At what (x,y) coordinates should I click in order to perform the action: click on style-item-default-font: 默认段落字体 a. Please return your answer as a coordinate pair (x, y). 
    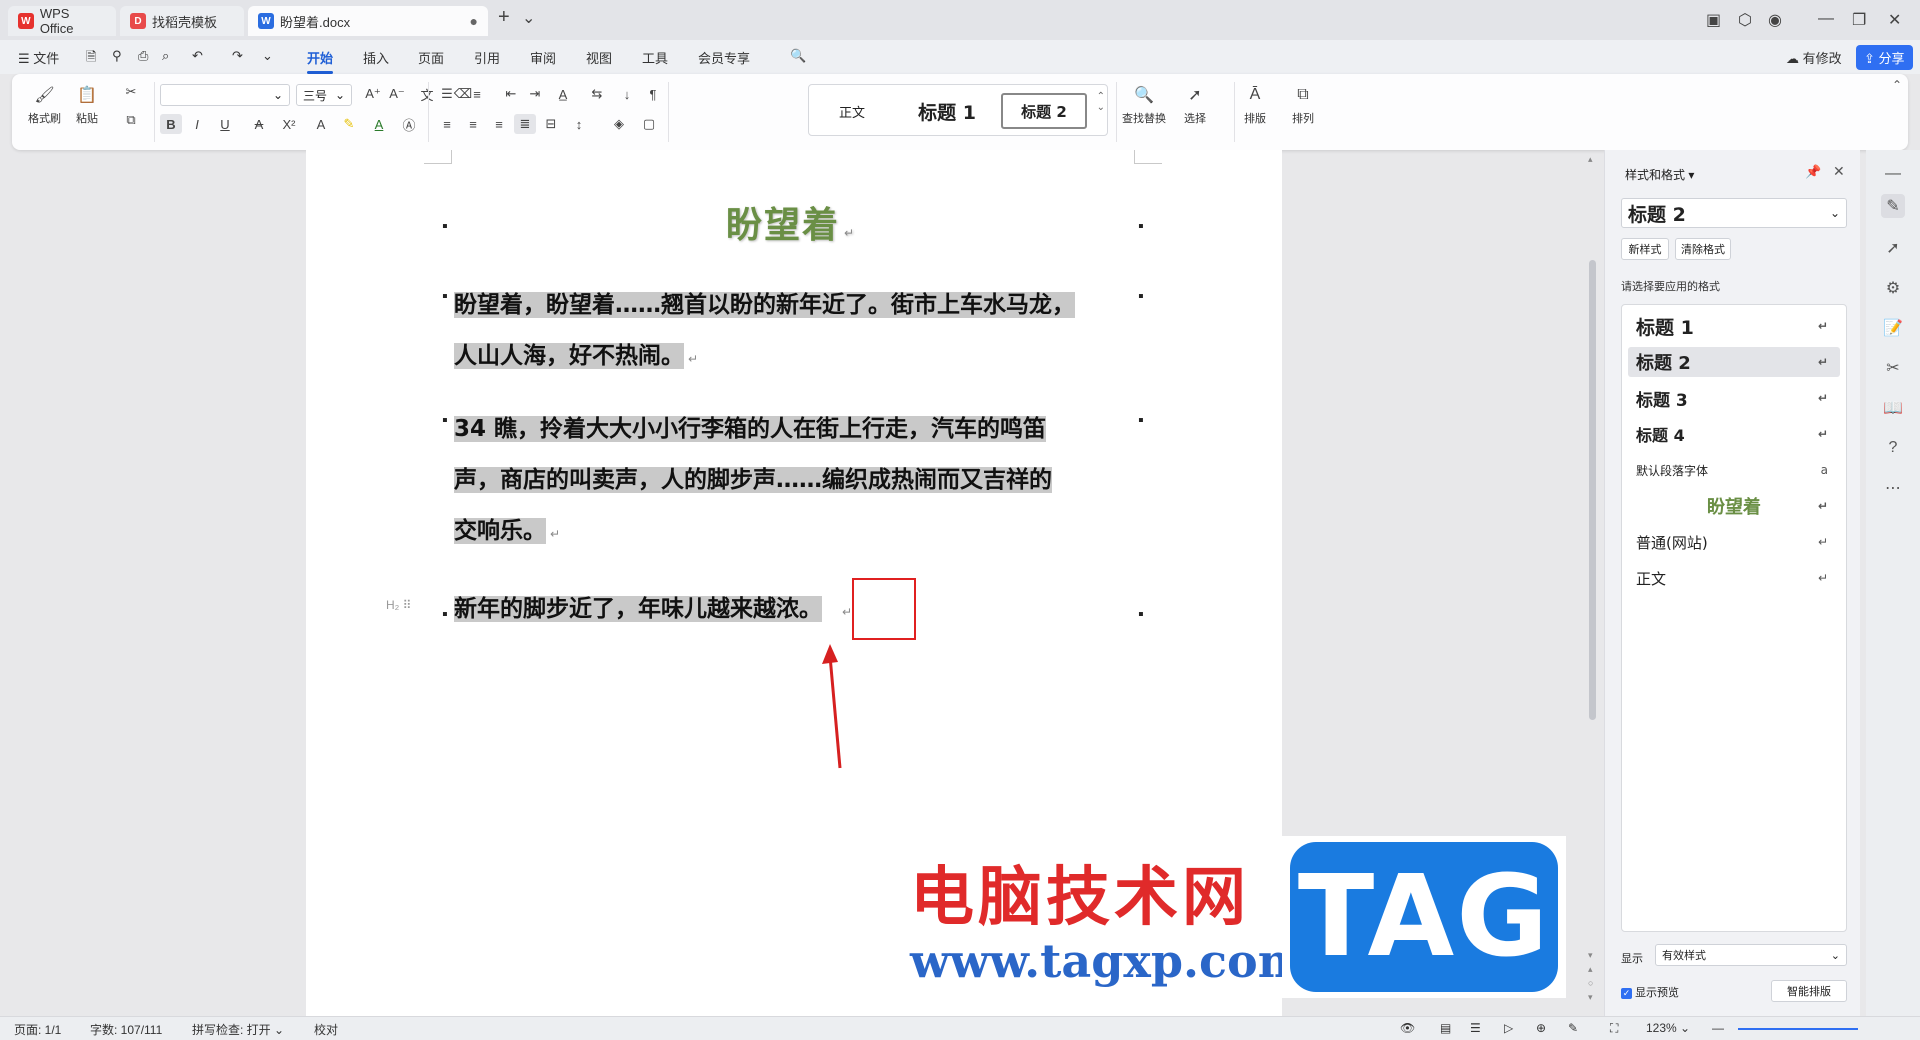
    Looking at the image, I should click on (1734, 470).